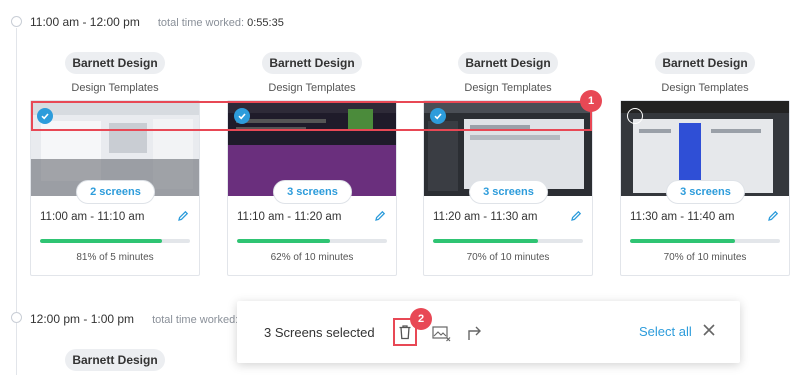 The height and width of the screenshot is (375, 804). I want to click on slot-total: total time worked: 1:, so click(201, 320).